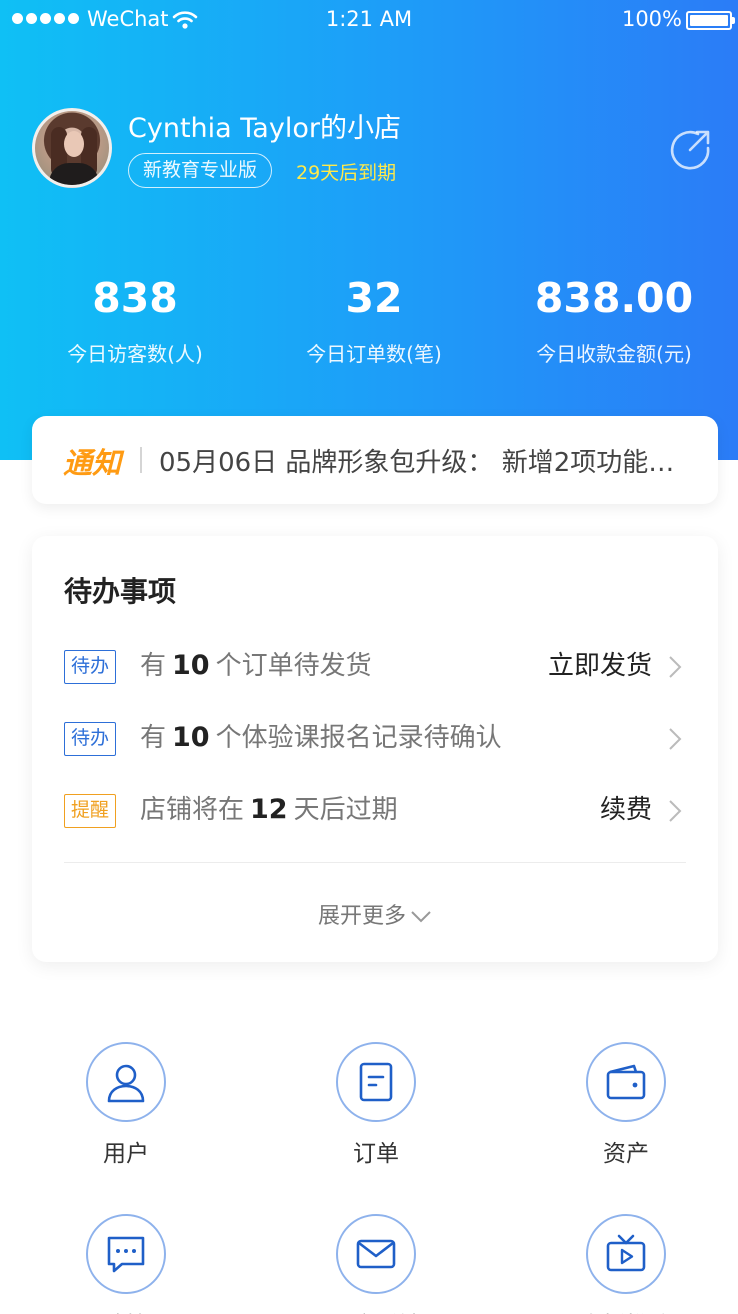 Image resolution: width=738 pixels, height=1314 pixels. I want to click on feature-label: 用户反馈, so click(376, 1310).